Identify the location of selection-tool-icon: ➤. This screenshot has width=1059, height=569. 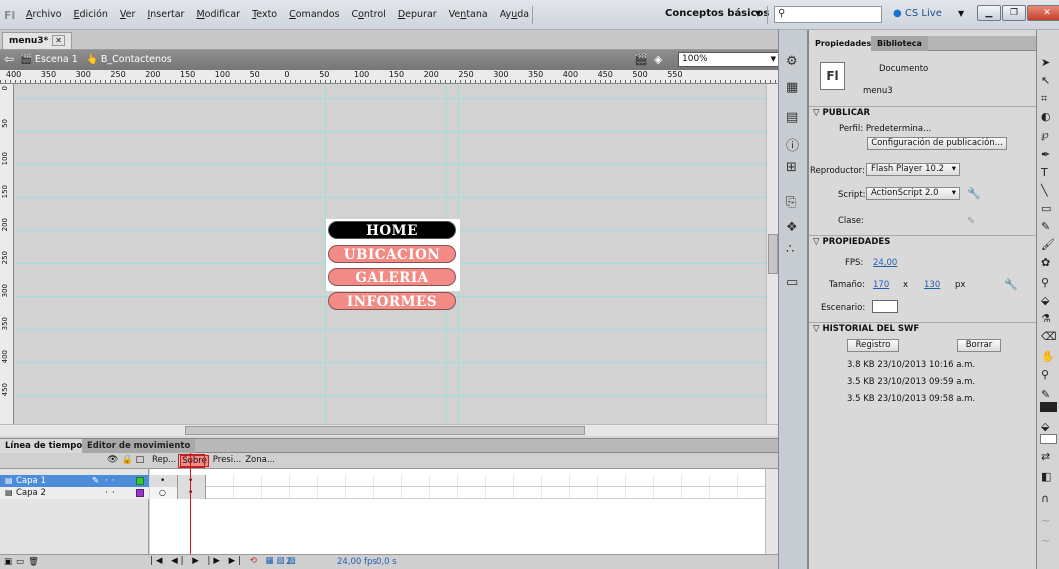
(1045, 62).